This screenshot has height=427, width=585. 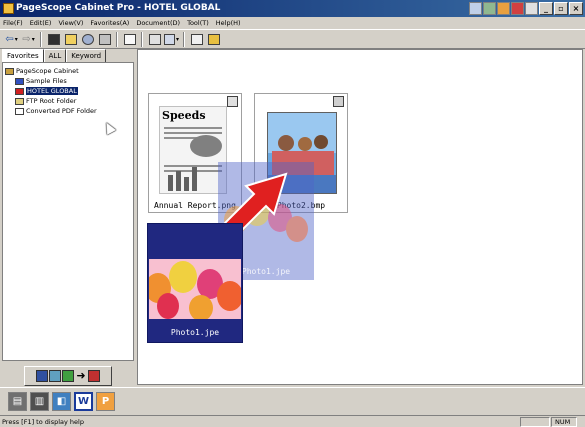 What do you see at coordinates (86, 55) in the screenshot?
I see `tab-keyword: Keyword` at bounding box center [86, 55].